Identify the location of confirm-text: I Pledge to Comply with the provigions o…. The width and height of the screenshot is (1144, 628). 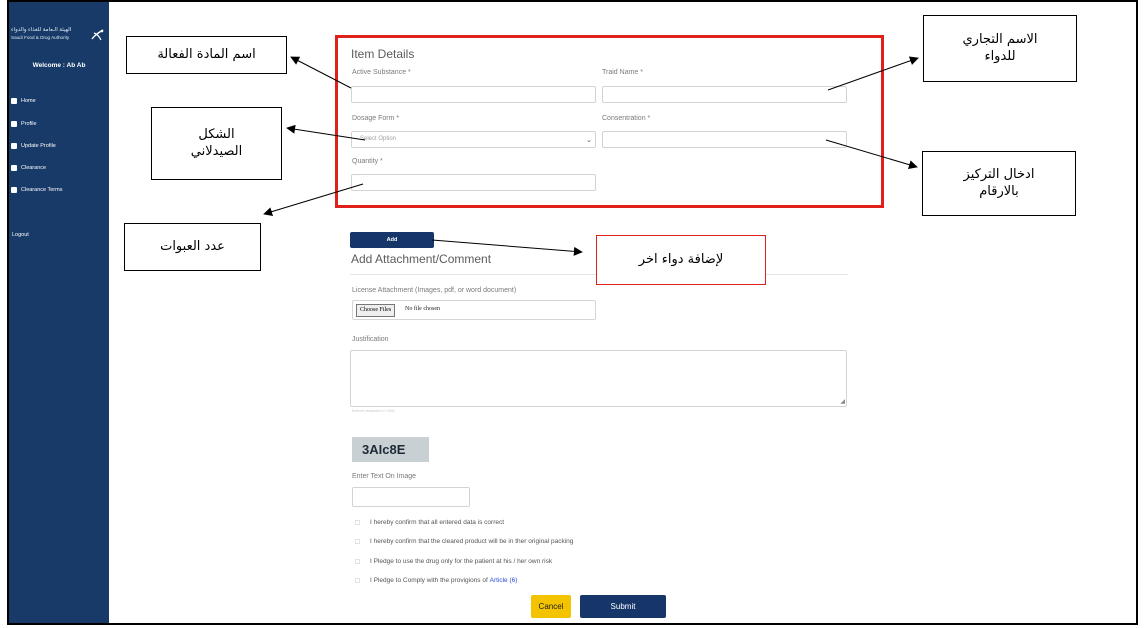
(429, 580).